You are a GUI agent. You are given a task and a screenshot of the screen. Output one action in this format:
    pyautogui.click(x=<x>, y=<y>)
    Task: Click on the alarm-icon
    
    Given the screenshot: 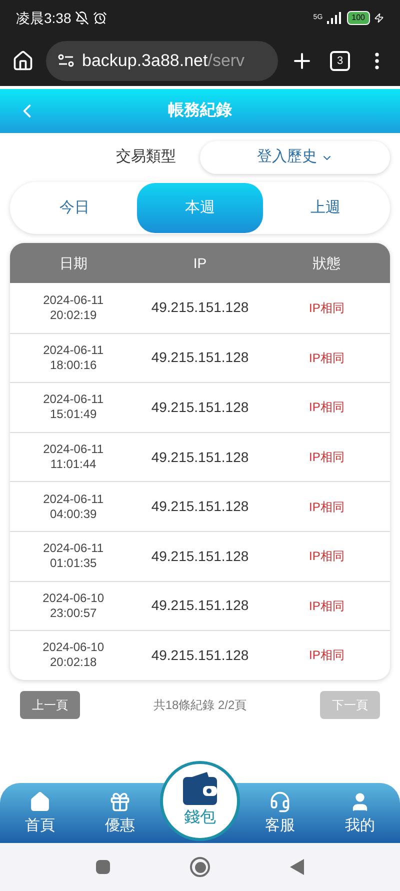 What is the action you would take?
    pyautogui.click(x=100, y=18)
    